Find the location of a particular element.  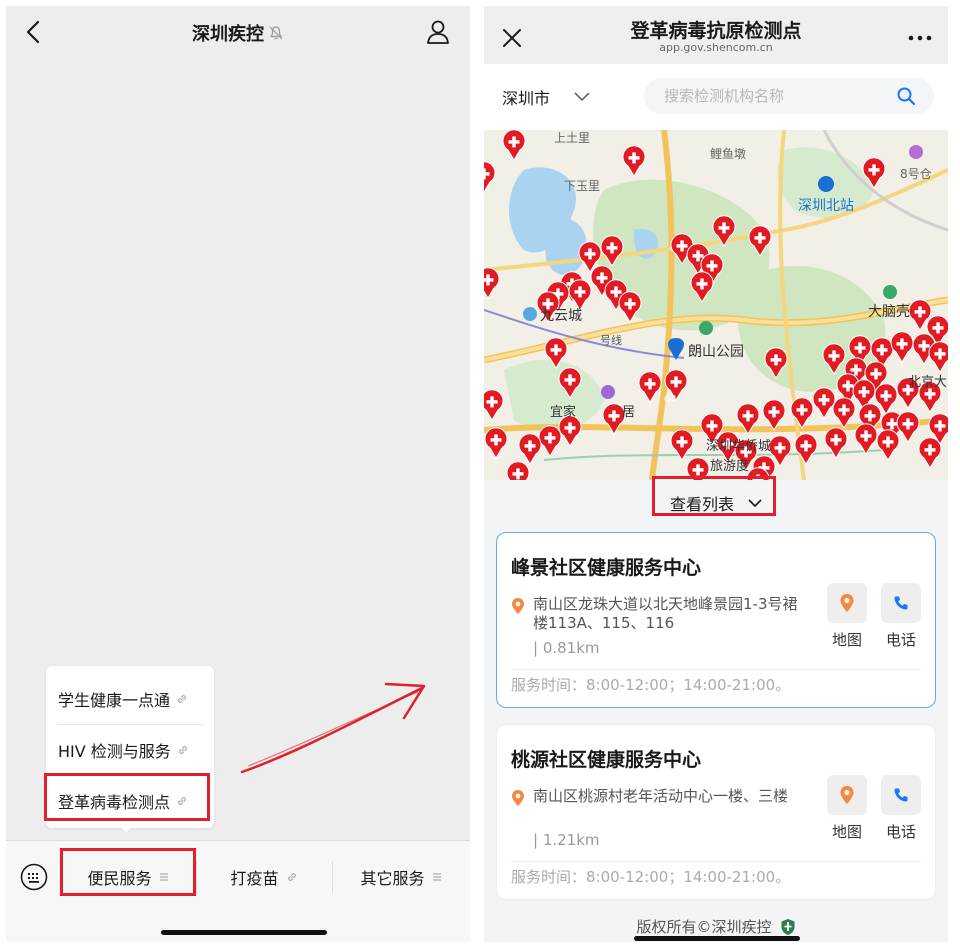

menu-item-student-health: 学生健康一点通 is located at coordinates (131, 699).